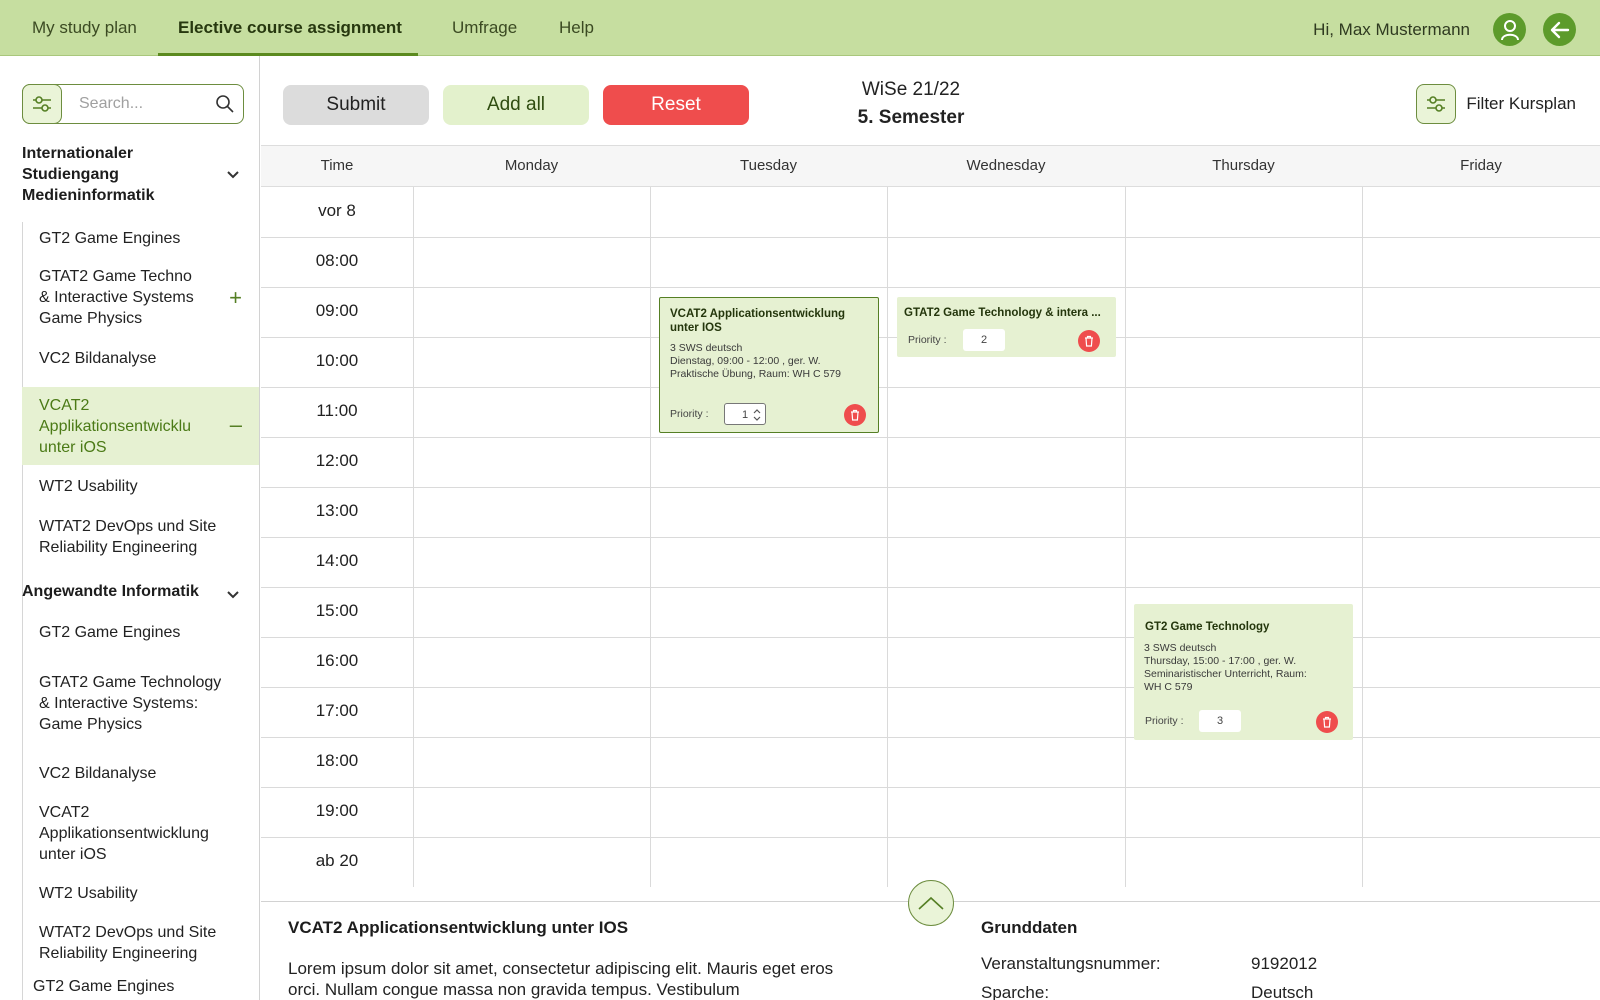 This screenshot has width=1600, height=1000. Describe the element at coordinates (337, 810) in the screenshot. I see `time-slot-label: 19:00` at that location.